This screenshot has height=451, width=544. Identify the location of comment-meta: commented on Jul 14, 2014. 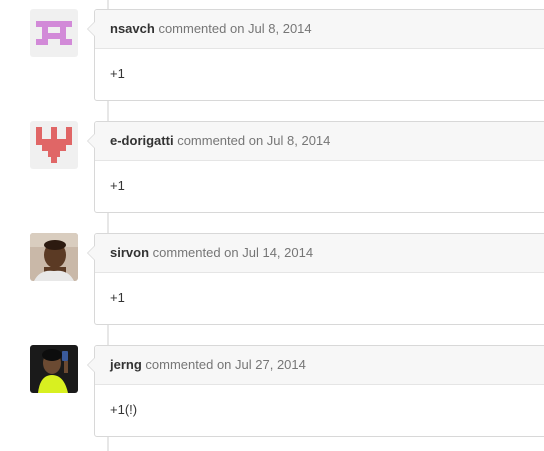
(233, 252).